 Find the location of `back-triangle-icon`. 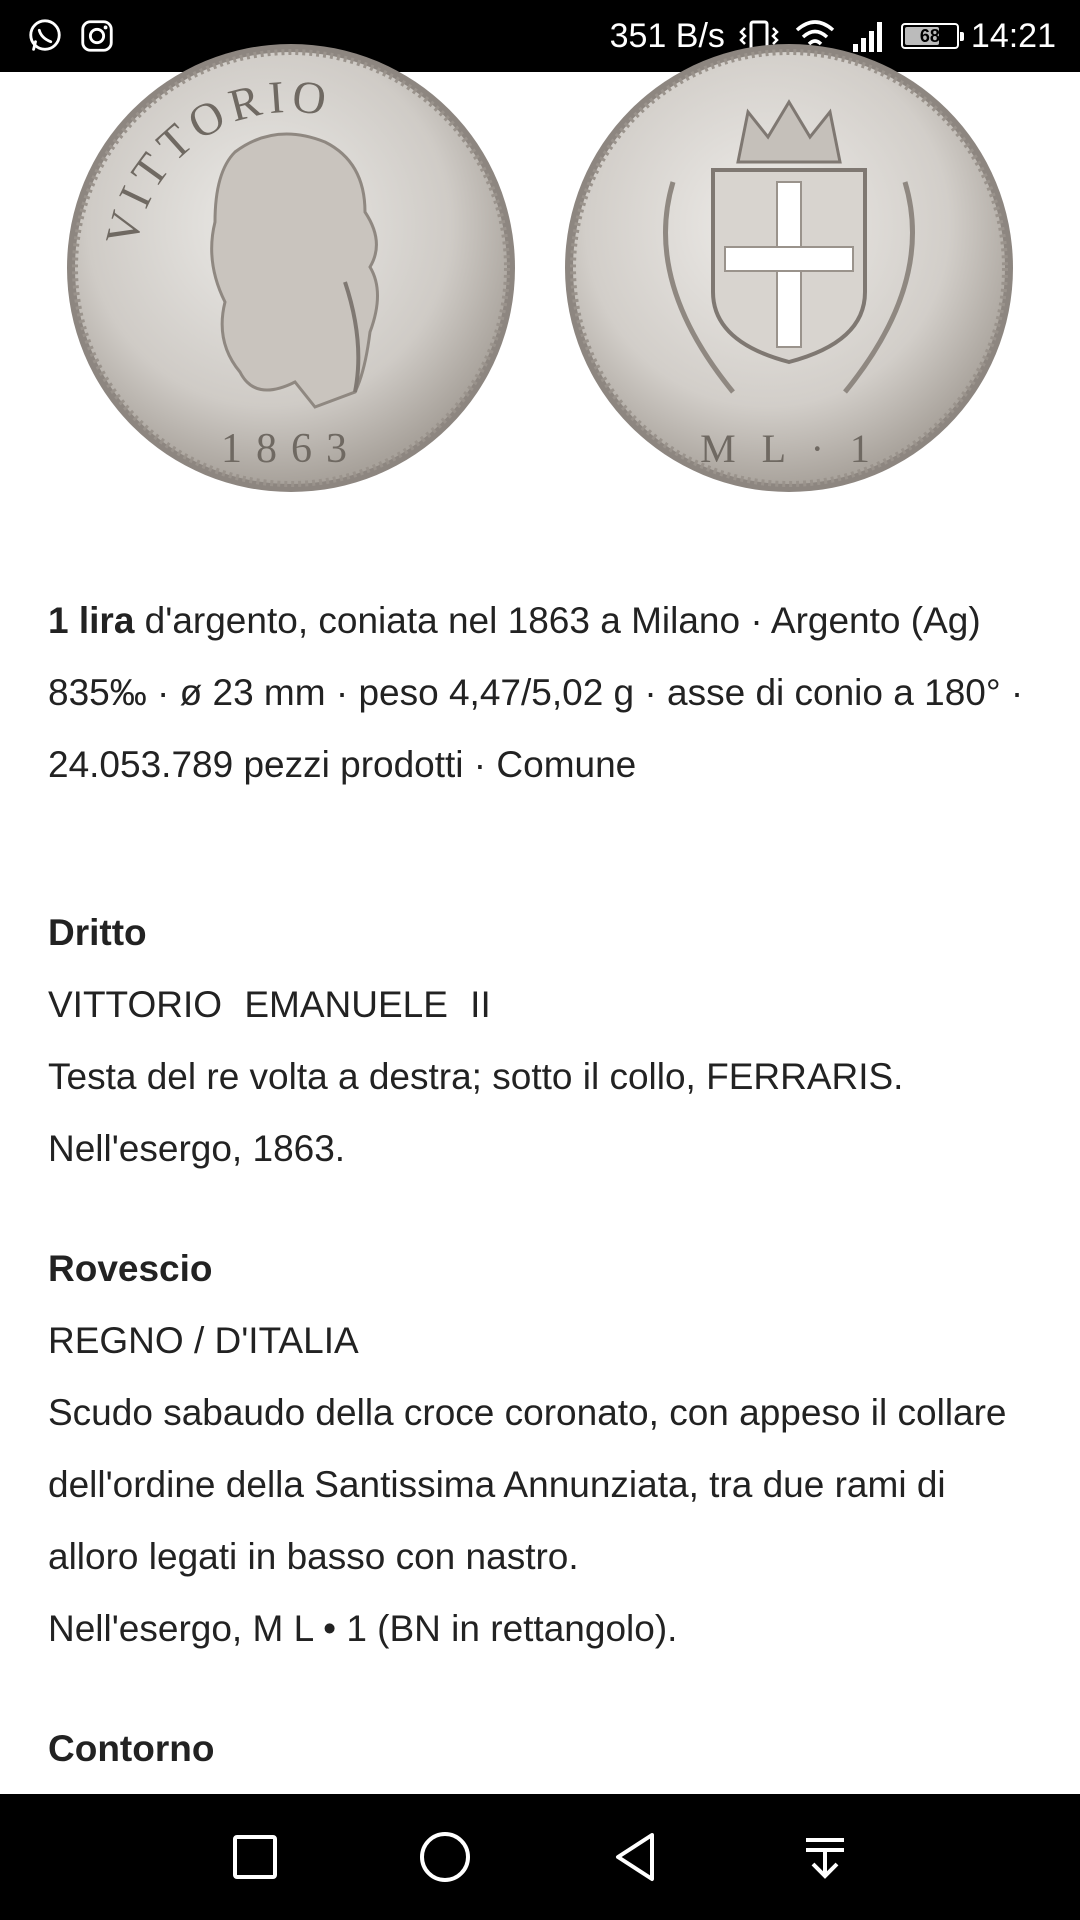

back-triangle-icon is located at coordinates (635, 1857).